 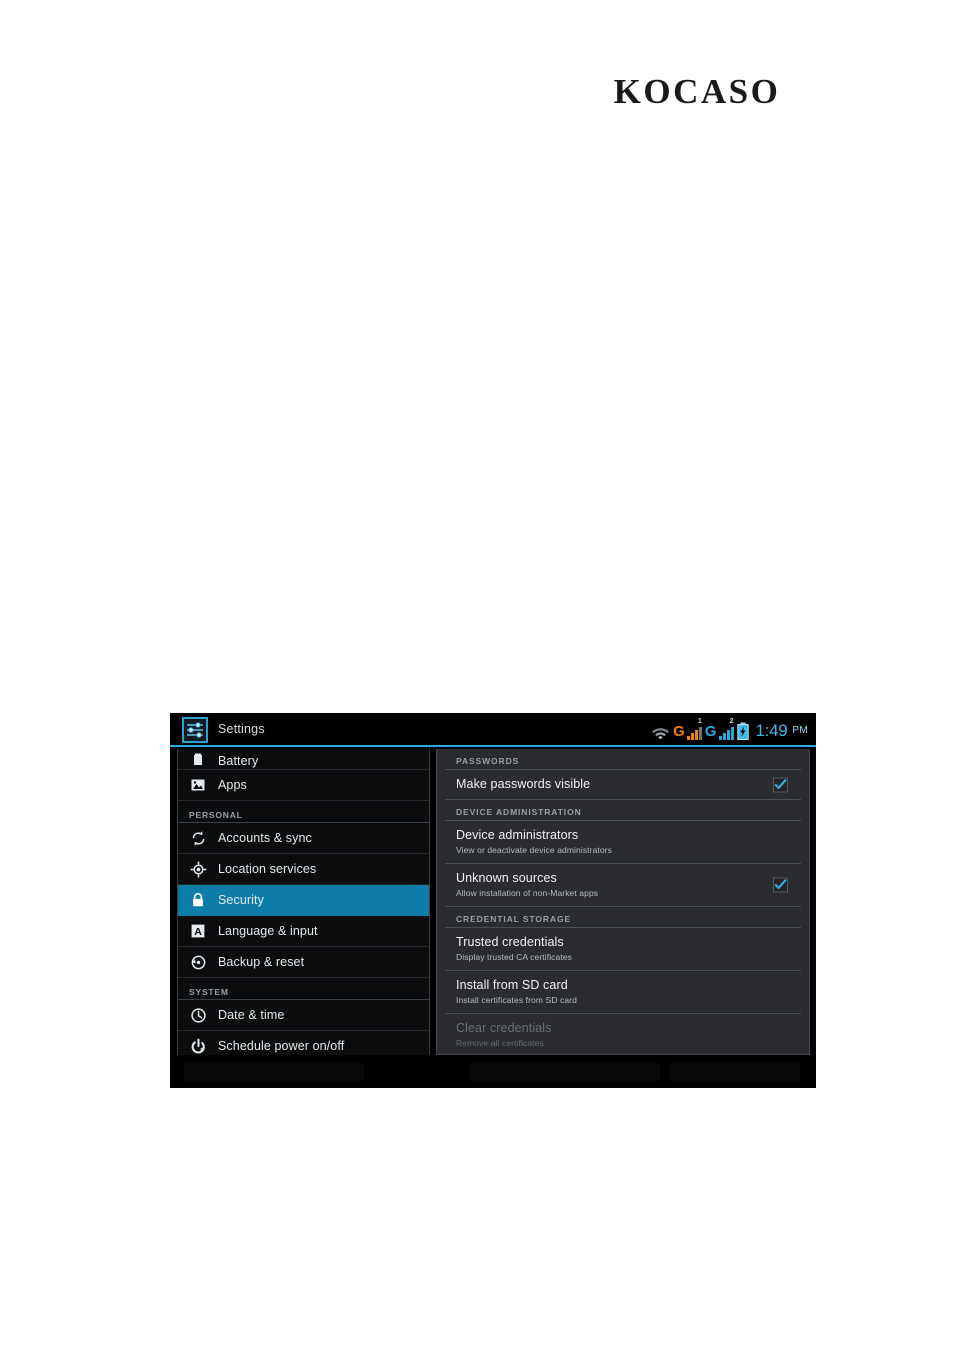 I want to click on wifi-icon, so click(x=660, y=730).